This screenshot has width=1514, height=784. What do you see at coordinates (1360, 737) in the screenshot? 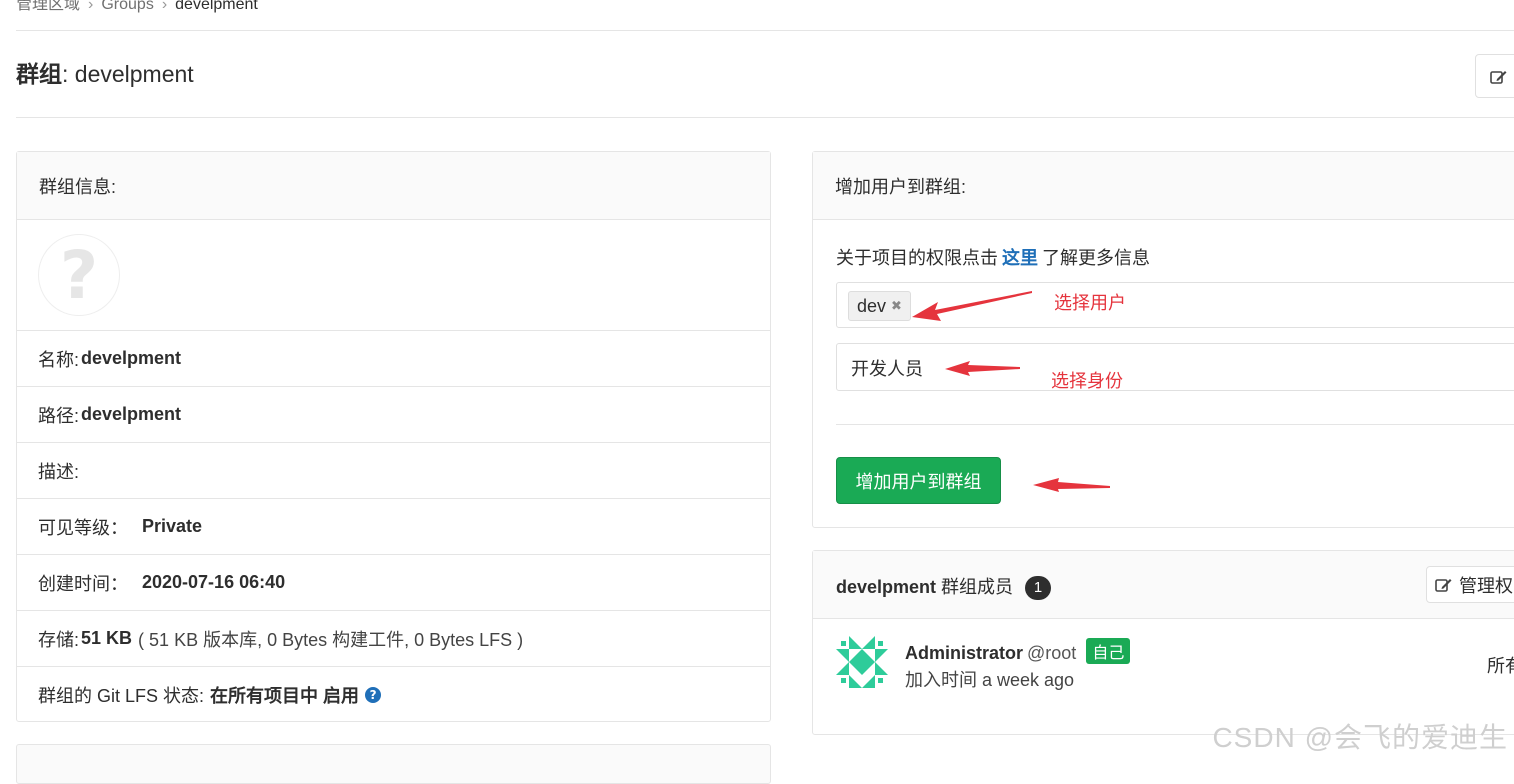
I see `watermark: CSDN @会飞的爱迪生` at bounding box center [1360, 737].